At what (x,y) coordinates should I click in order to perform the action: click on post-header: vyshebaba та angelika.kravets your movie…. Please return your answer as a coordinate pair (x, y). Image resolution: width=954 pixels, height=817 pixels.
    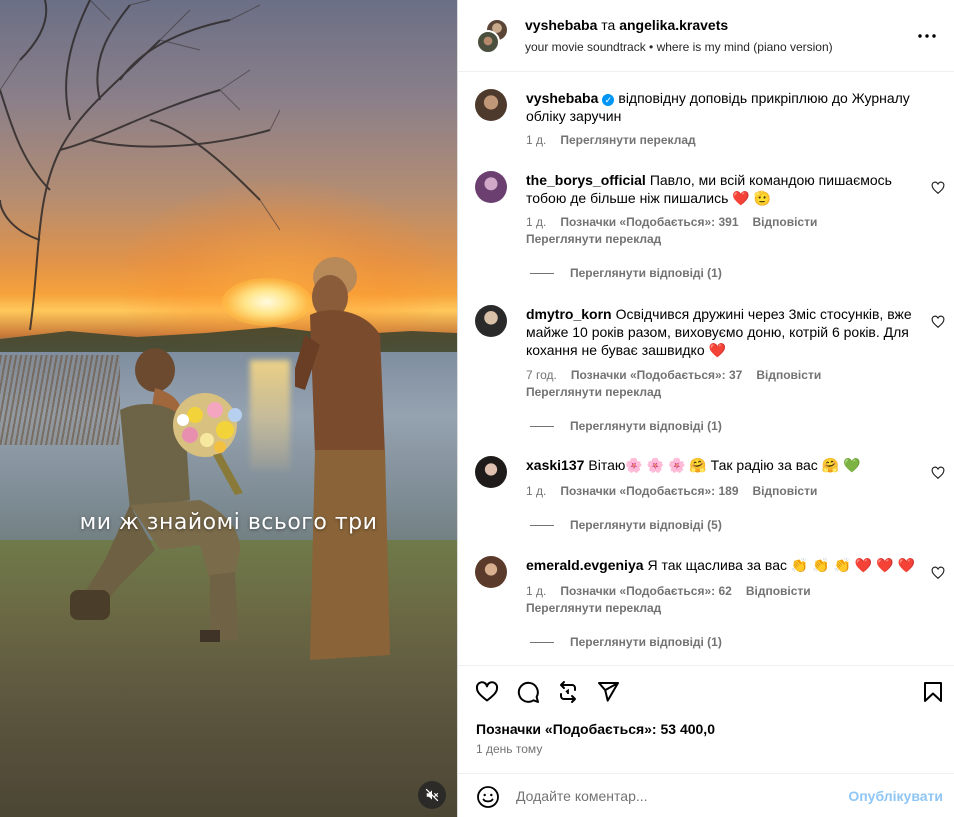
    Looking at the image, I should click on (706, 36).